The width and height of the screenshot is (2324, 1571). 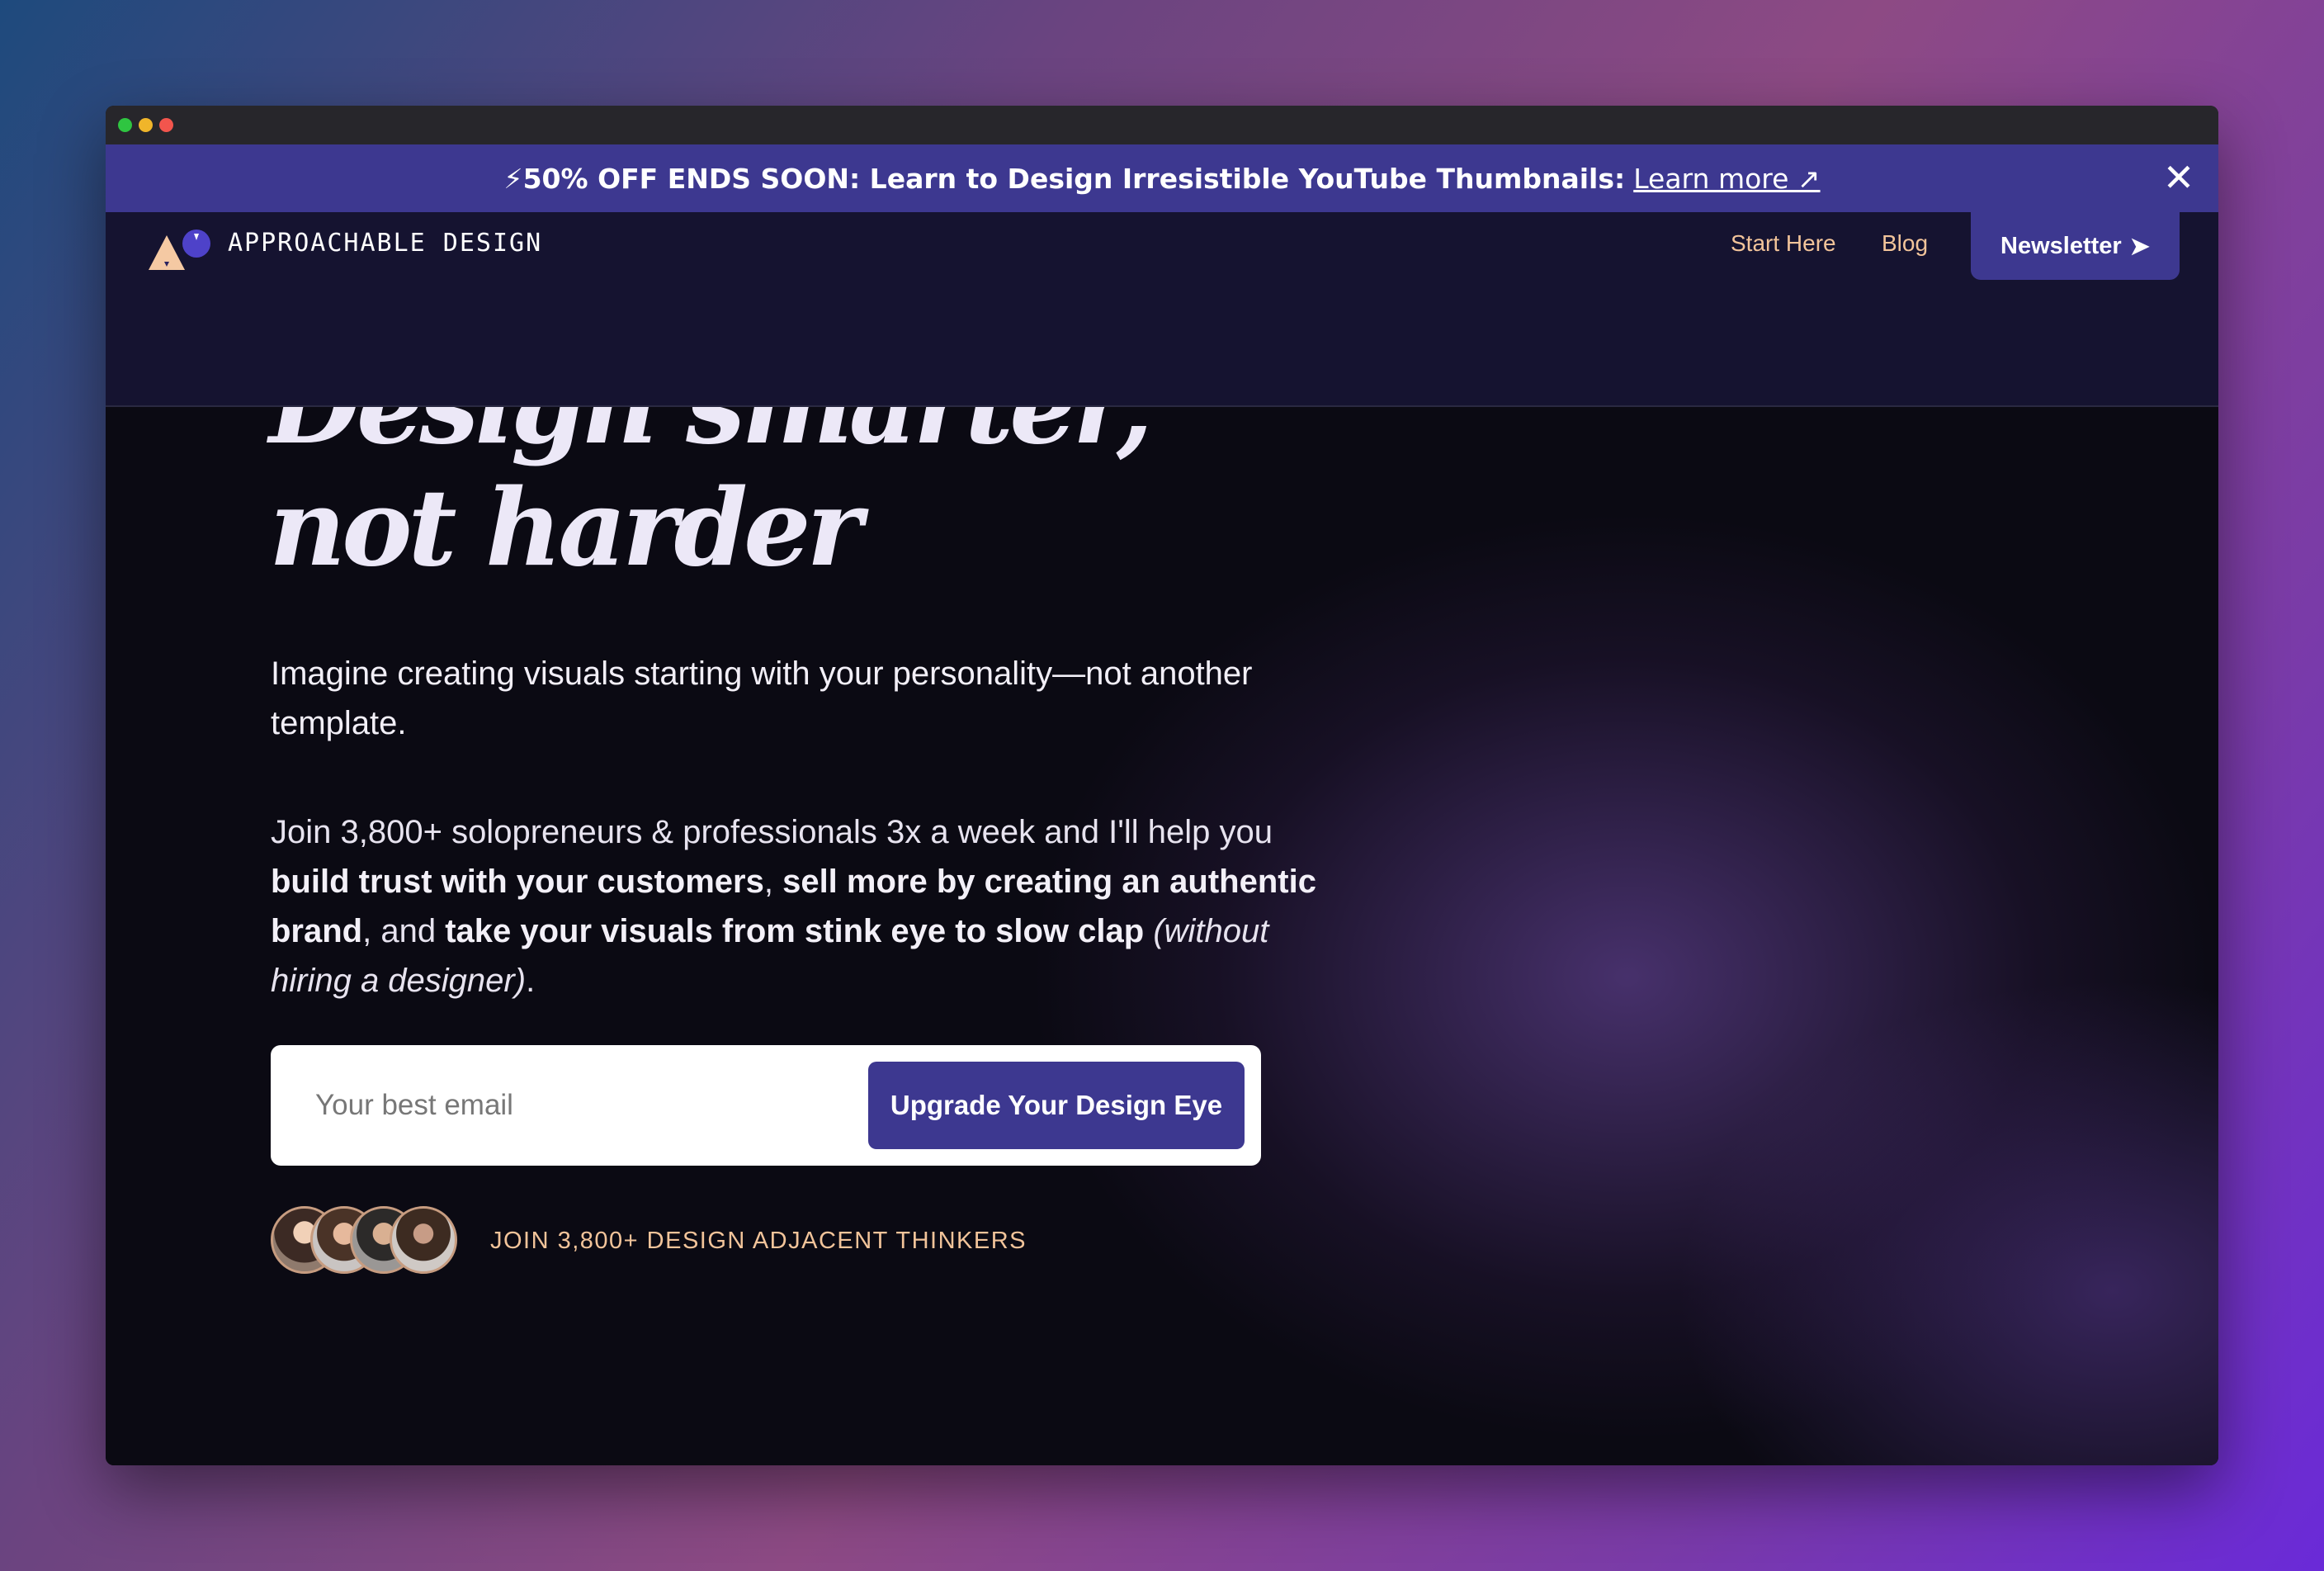 What do you see at coordinates (565, 528) in the screenshot?
I see `headline-line-2: not harder` at bounding box center [565, 528].